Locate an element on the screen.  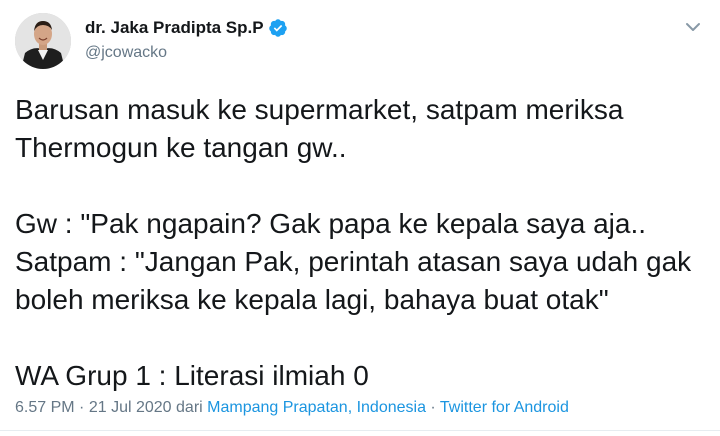
divider is located at coordinates (360, 430).